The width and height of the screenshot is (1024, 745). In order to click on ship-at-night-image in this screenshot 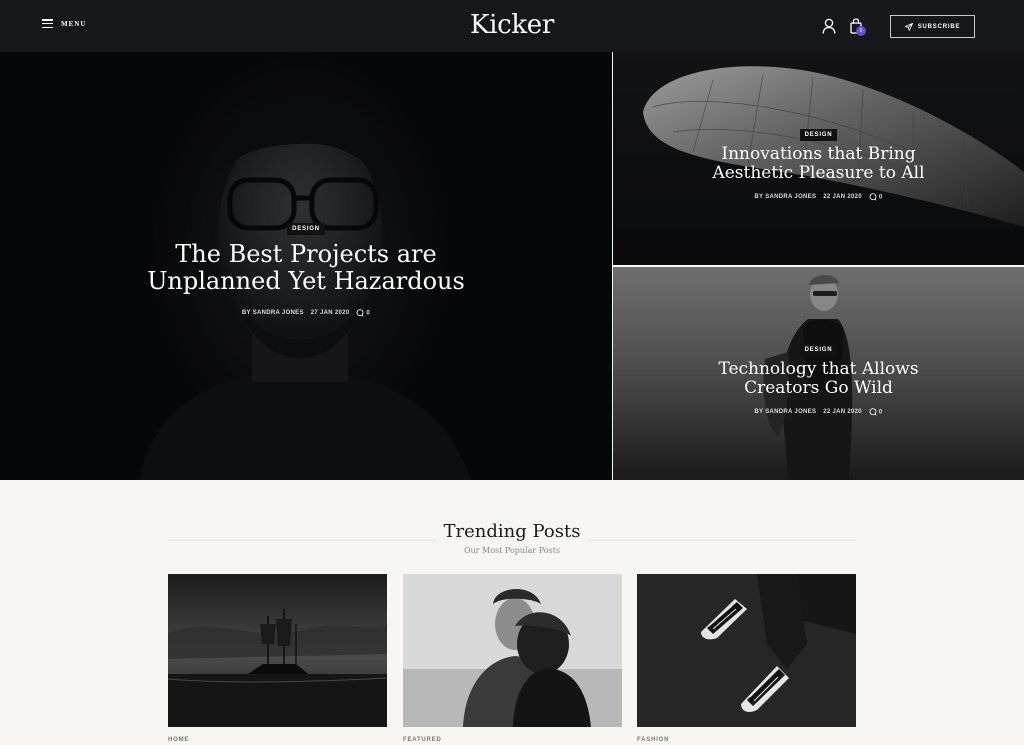, I will do `click(277, 650)`.